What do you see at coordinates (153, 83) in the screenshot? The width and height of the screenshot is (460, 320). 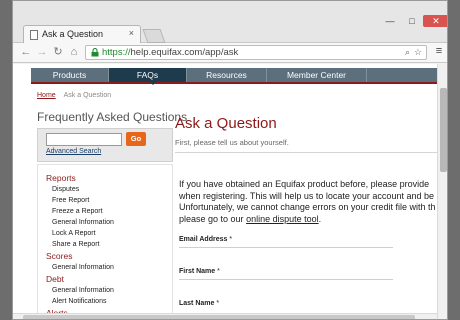 I see `active-nav-caret` at bounding box center [153, 83].